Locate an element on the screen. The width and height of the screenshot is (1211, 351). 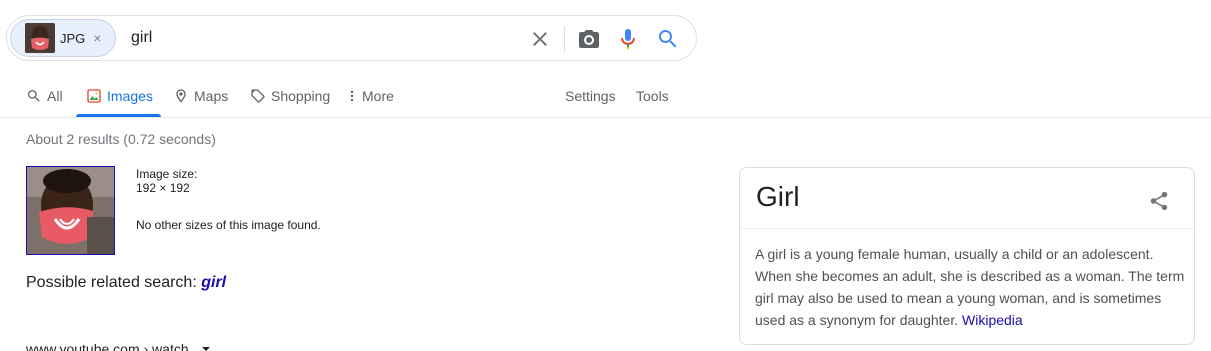
query-image is located at coordinates (70, 210).